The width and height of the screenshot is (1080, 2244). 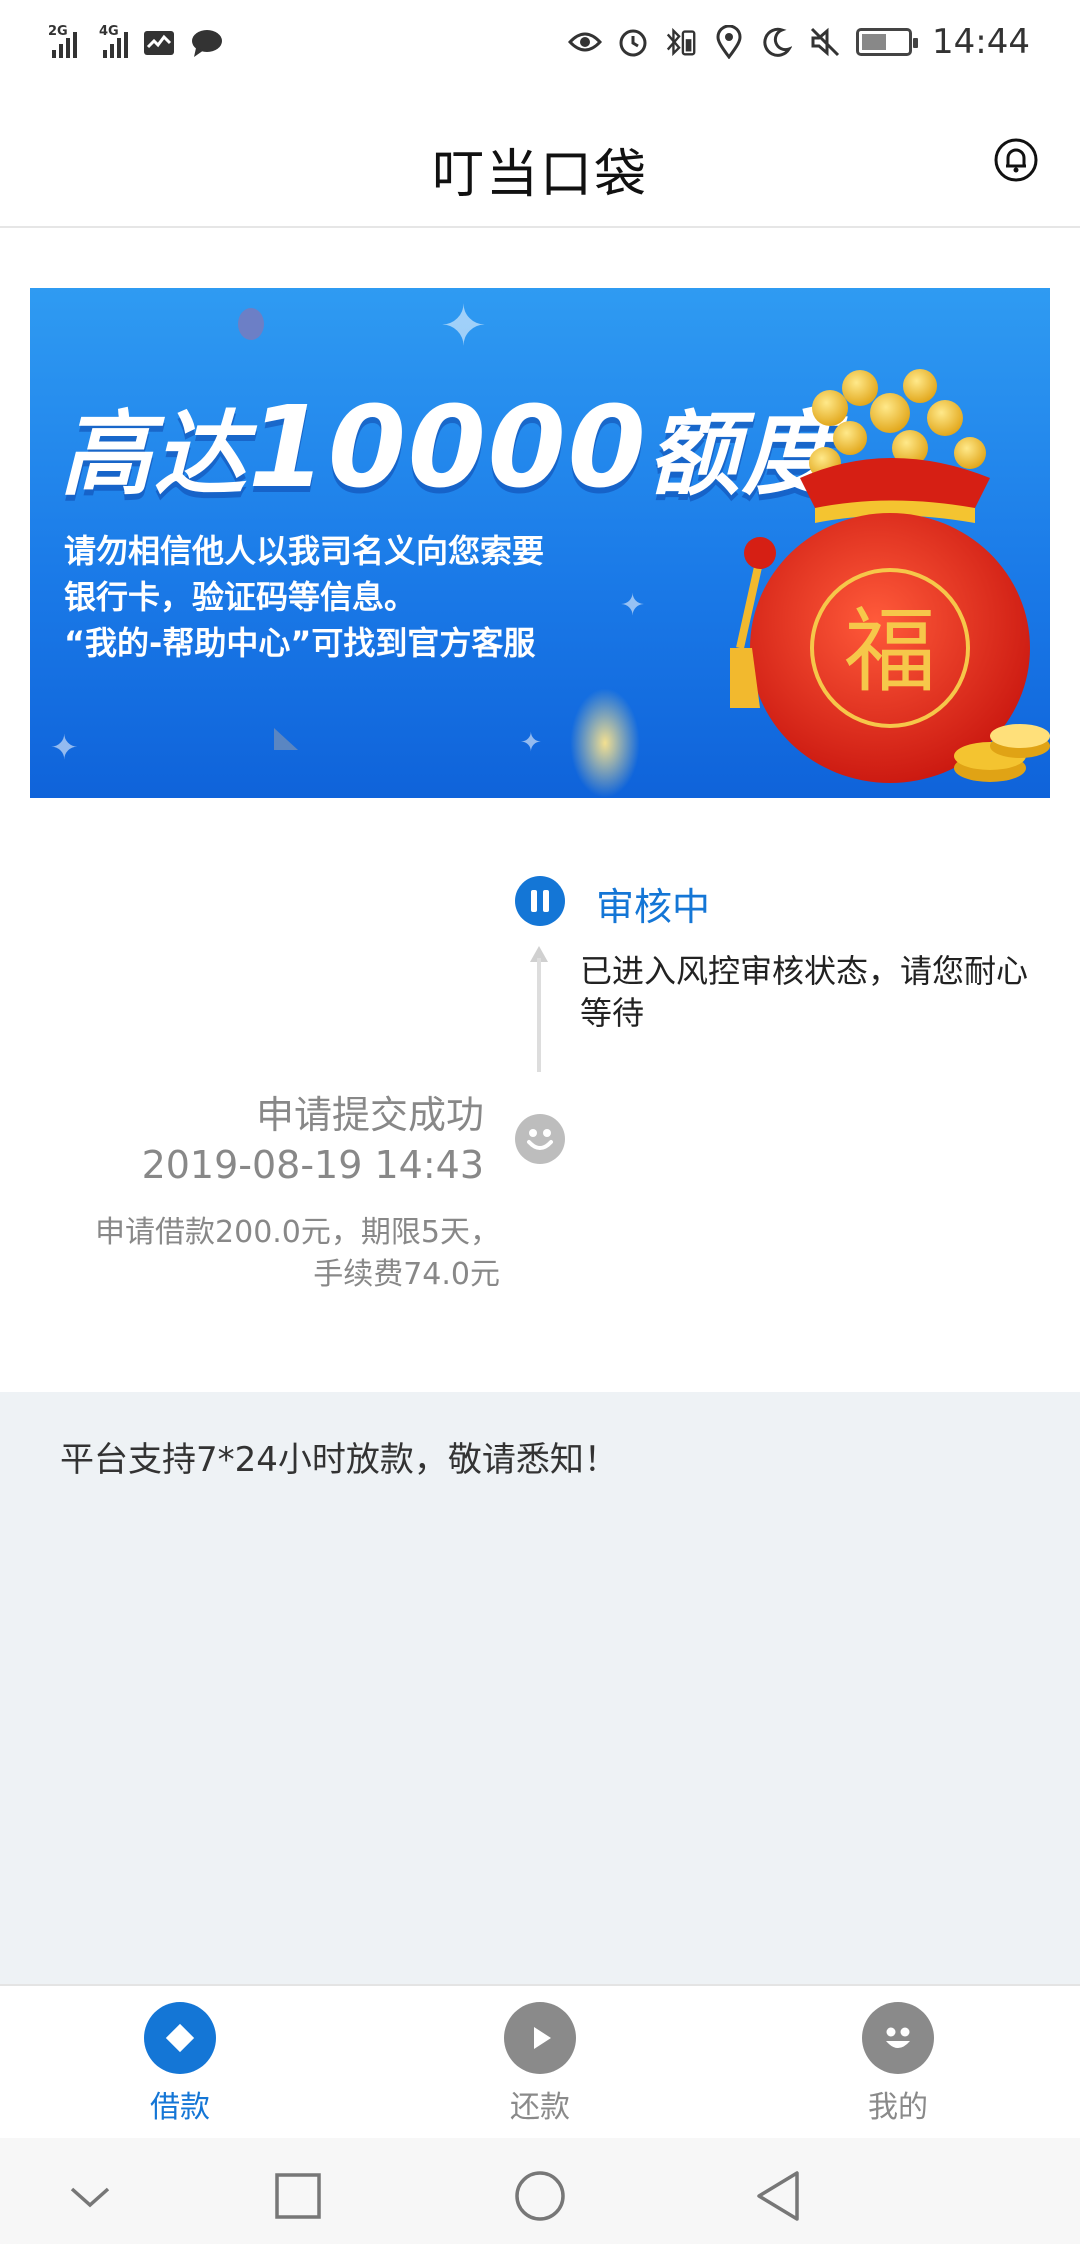 What do you see at coordinates (250, 1254) in the screenshot?
I see `loan-detail: 申请借款200.0元，期限5天， 手续费74.0元` at bounding box center [250, 1254].